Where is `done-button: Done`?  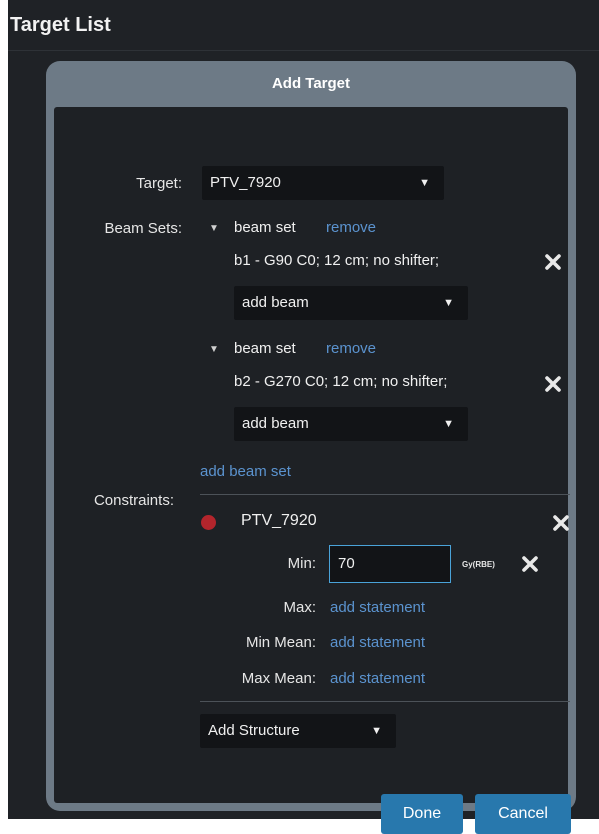 done-button: Done is located at coordinates (422, 814).